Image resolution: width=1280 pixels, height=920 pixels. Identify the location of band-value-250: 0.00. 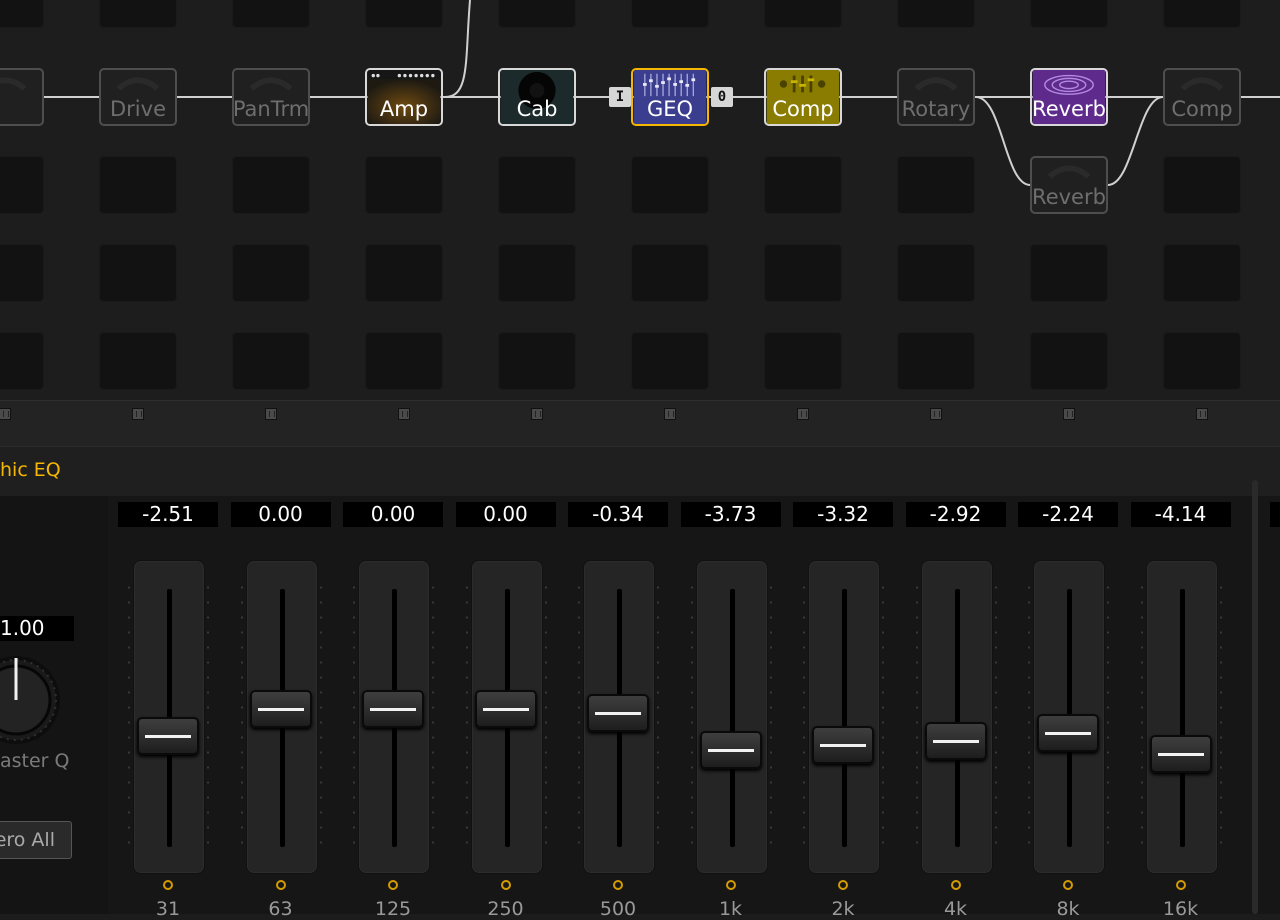
(505, 514).